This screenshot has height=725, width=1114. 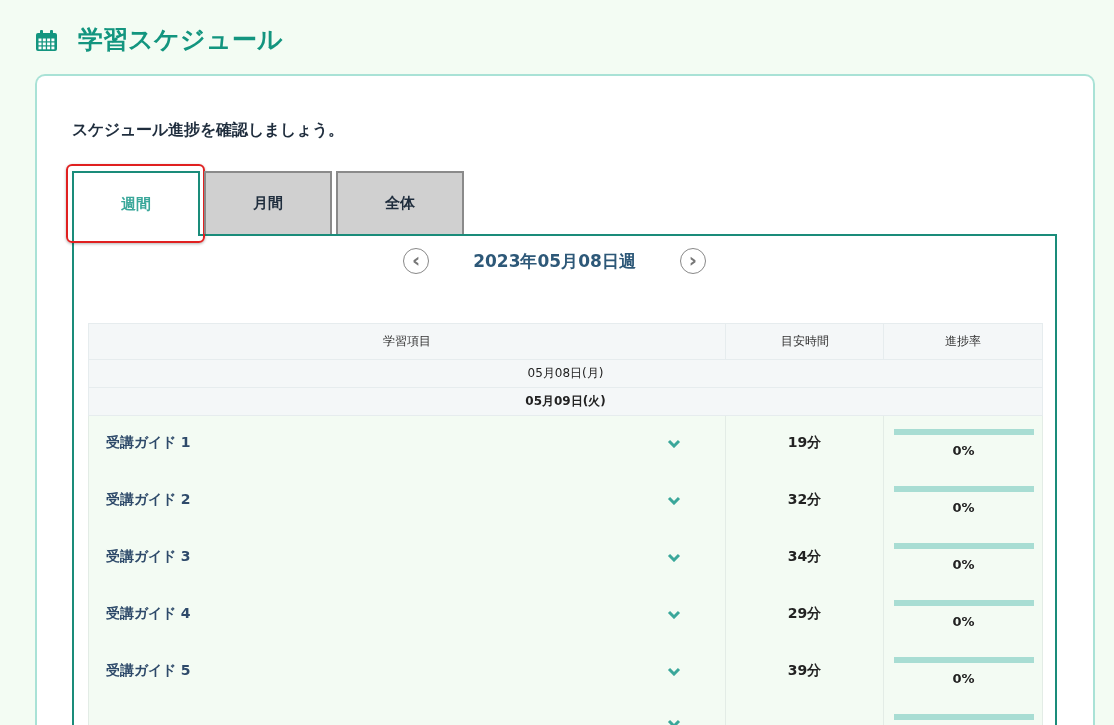 What do you see at coordinates (136, 203) in the screenshot?
I see `tab: 週間` at bounding box center [136, 203].